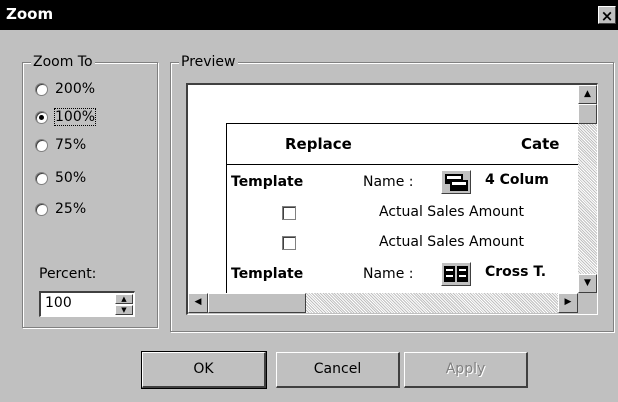  Describe the element at coordinates (87, 304) in the screenshot. I see `percent-spinbox: 100 ▲ ▼` at that location.